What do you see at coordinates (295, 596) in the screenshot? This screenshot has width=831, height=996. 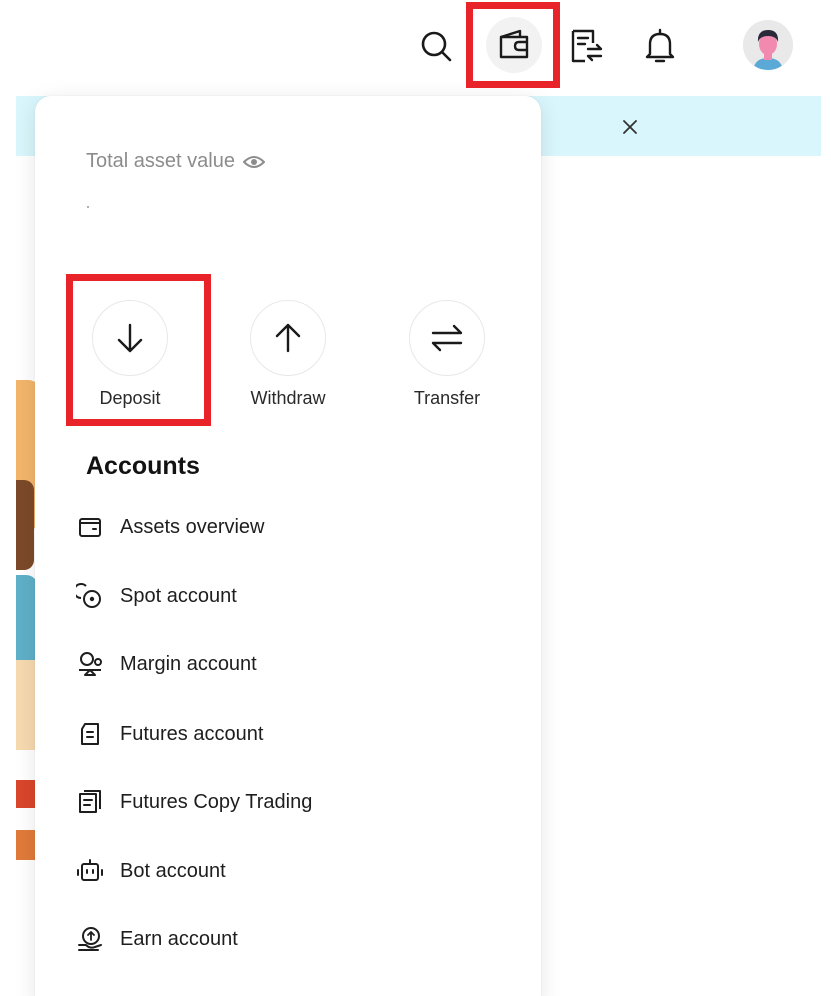 I see `menu-item-spot-account: Spot account` at bounding box center [295, 596].